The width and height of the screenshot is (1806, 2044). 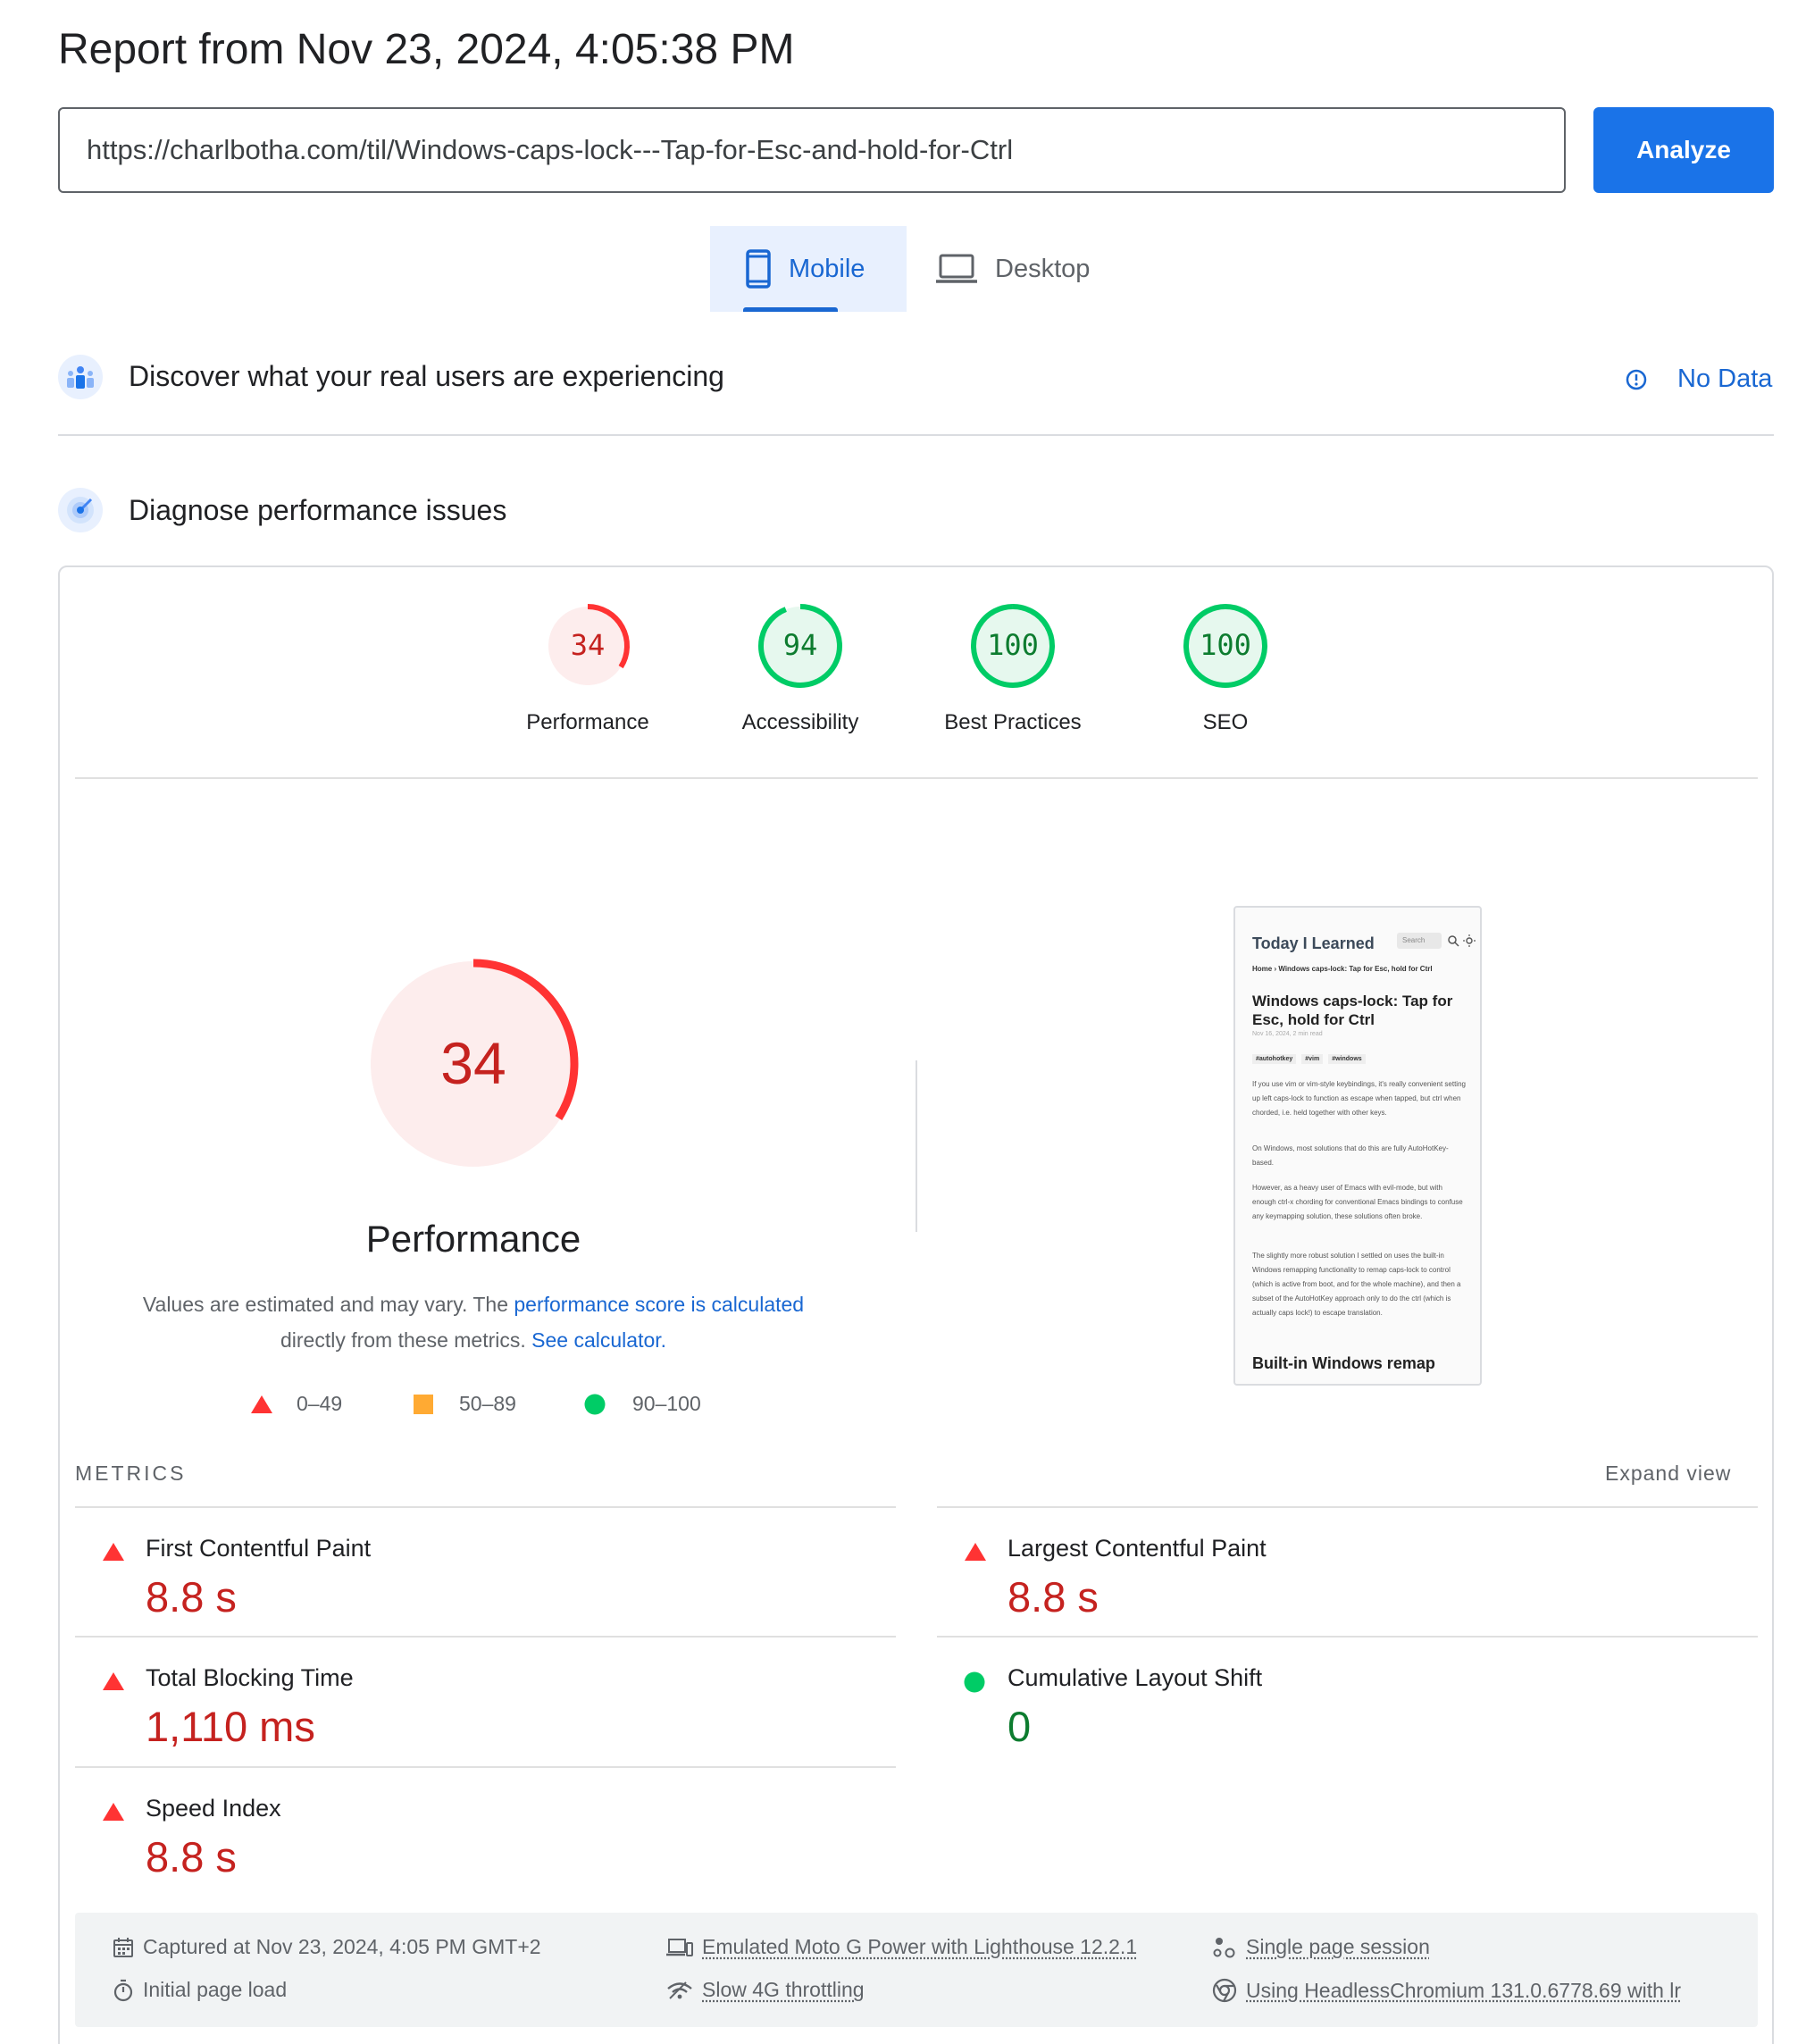 What do you see at coordinates (1013, 722) in the screenshot?
I see `gauge-label: Best Practices` at bounding box center [1013, 722].